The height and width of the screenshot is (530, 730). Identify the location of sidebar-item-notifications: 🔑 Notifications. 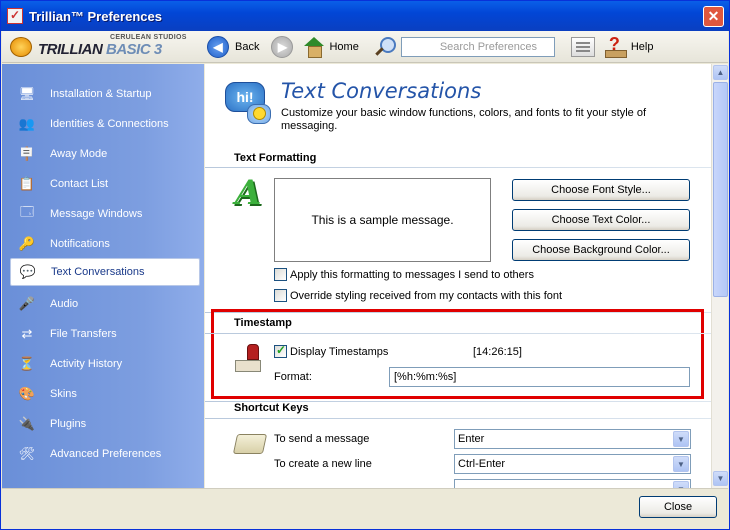
(105, 244).